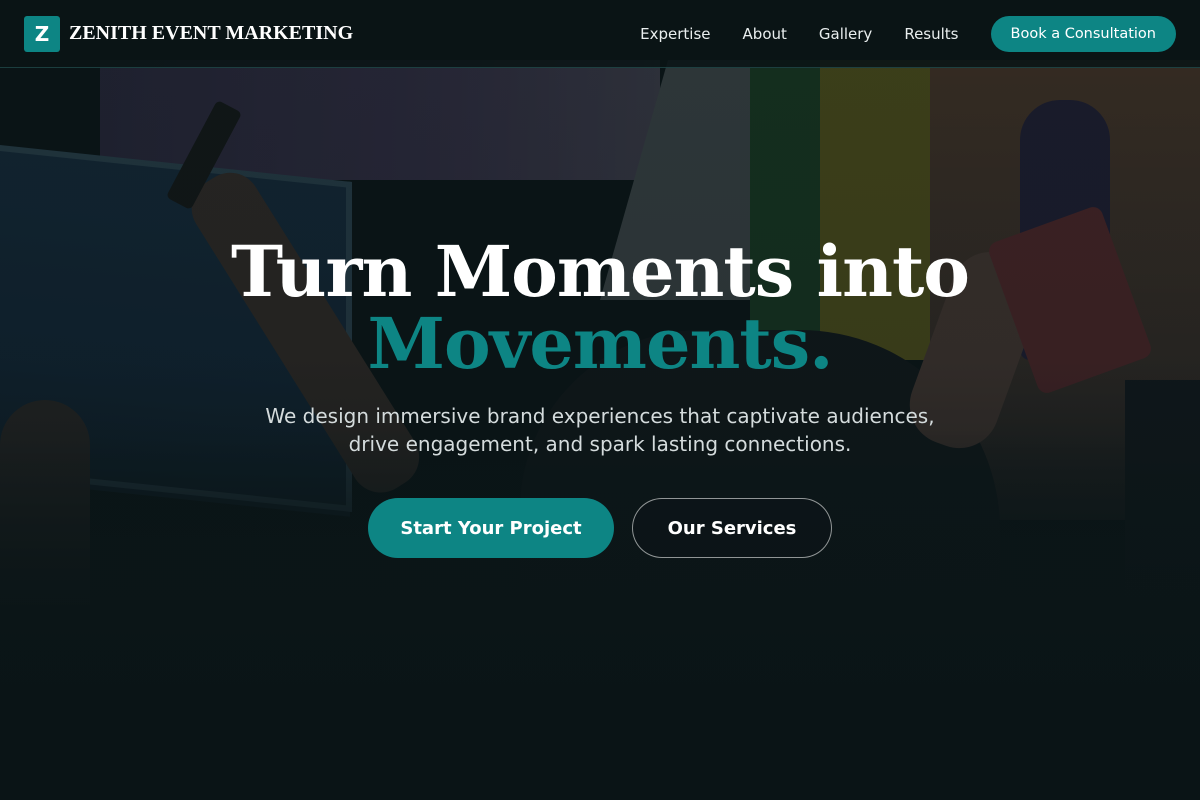 The width and height of the screenshot is (1200, 800). What do you see at coordinates (211, 33) in the screenshot?
I see `brand-name: ZENITH EVENT MARKETING` at bounding box center [211, 33].